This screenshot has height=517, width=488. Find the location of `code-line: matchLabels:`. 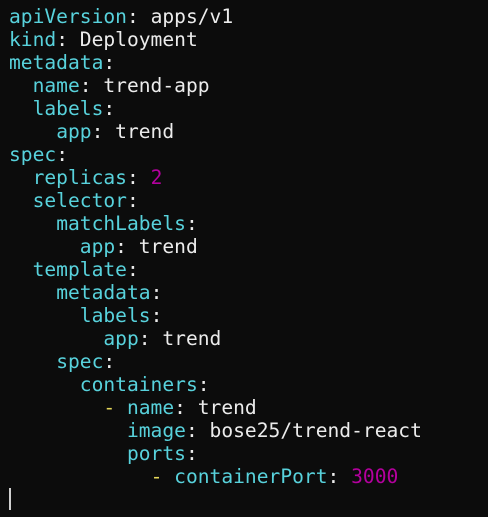

code-line: matchLabels: is located at coordinates (215, 223).